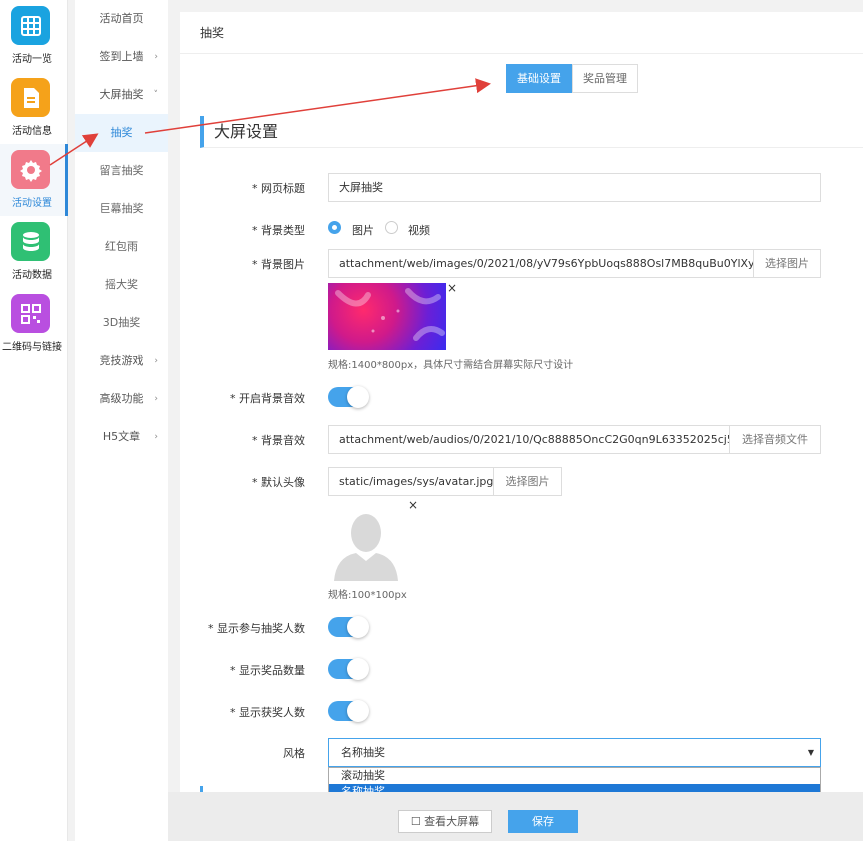 The image size is (863, 841). I want to click on submenu-label: 签到上墙, so click(121, 56).